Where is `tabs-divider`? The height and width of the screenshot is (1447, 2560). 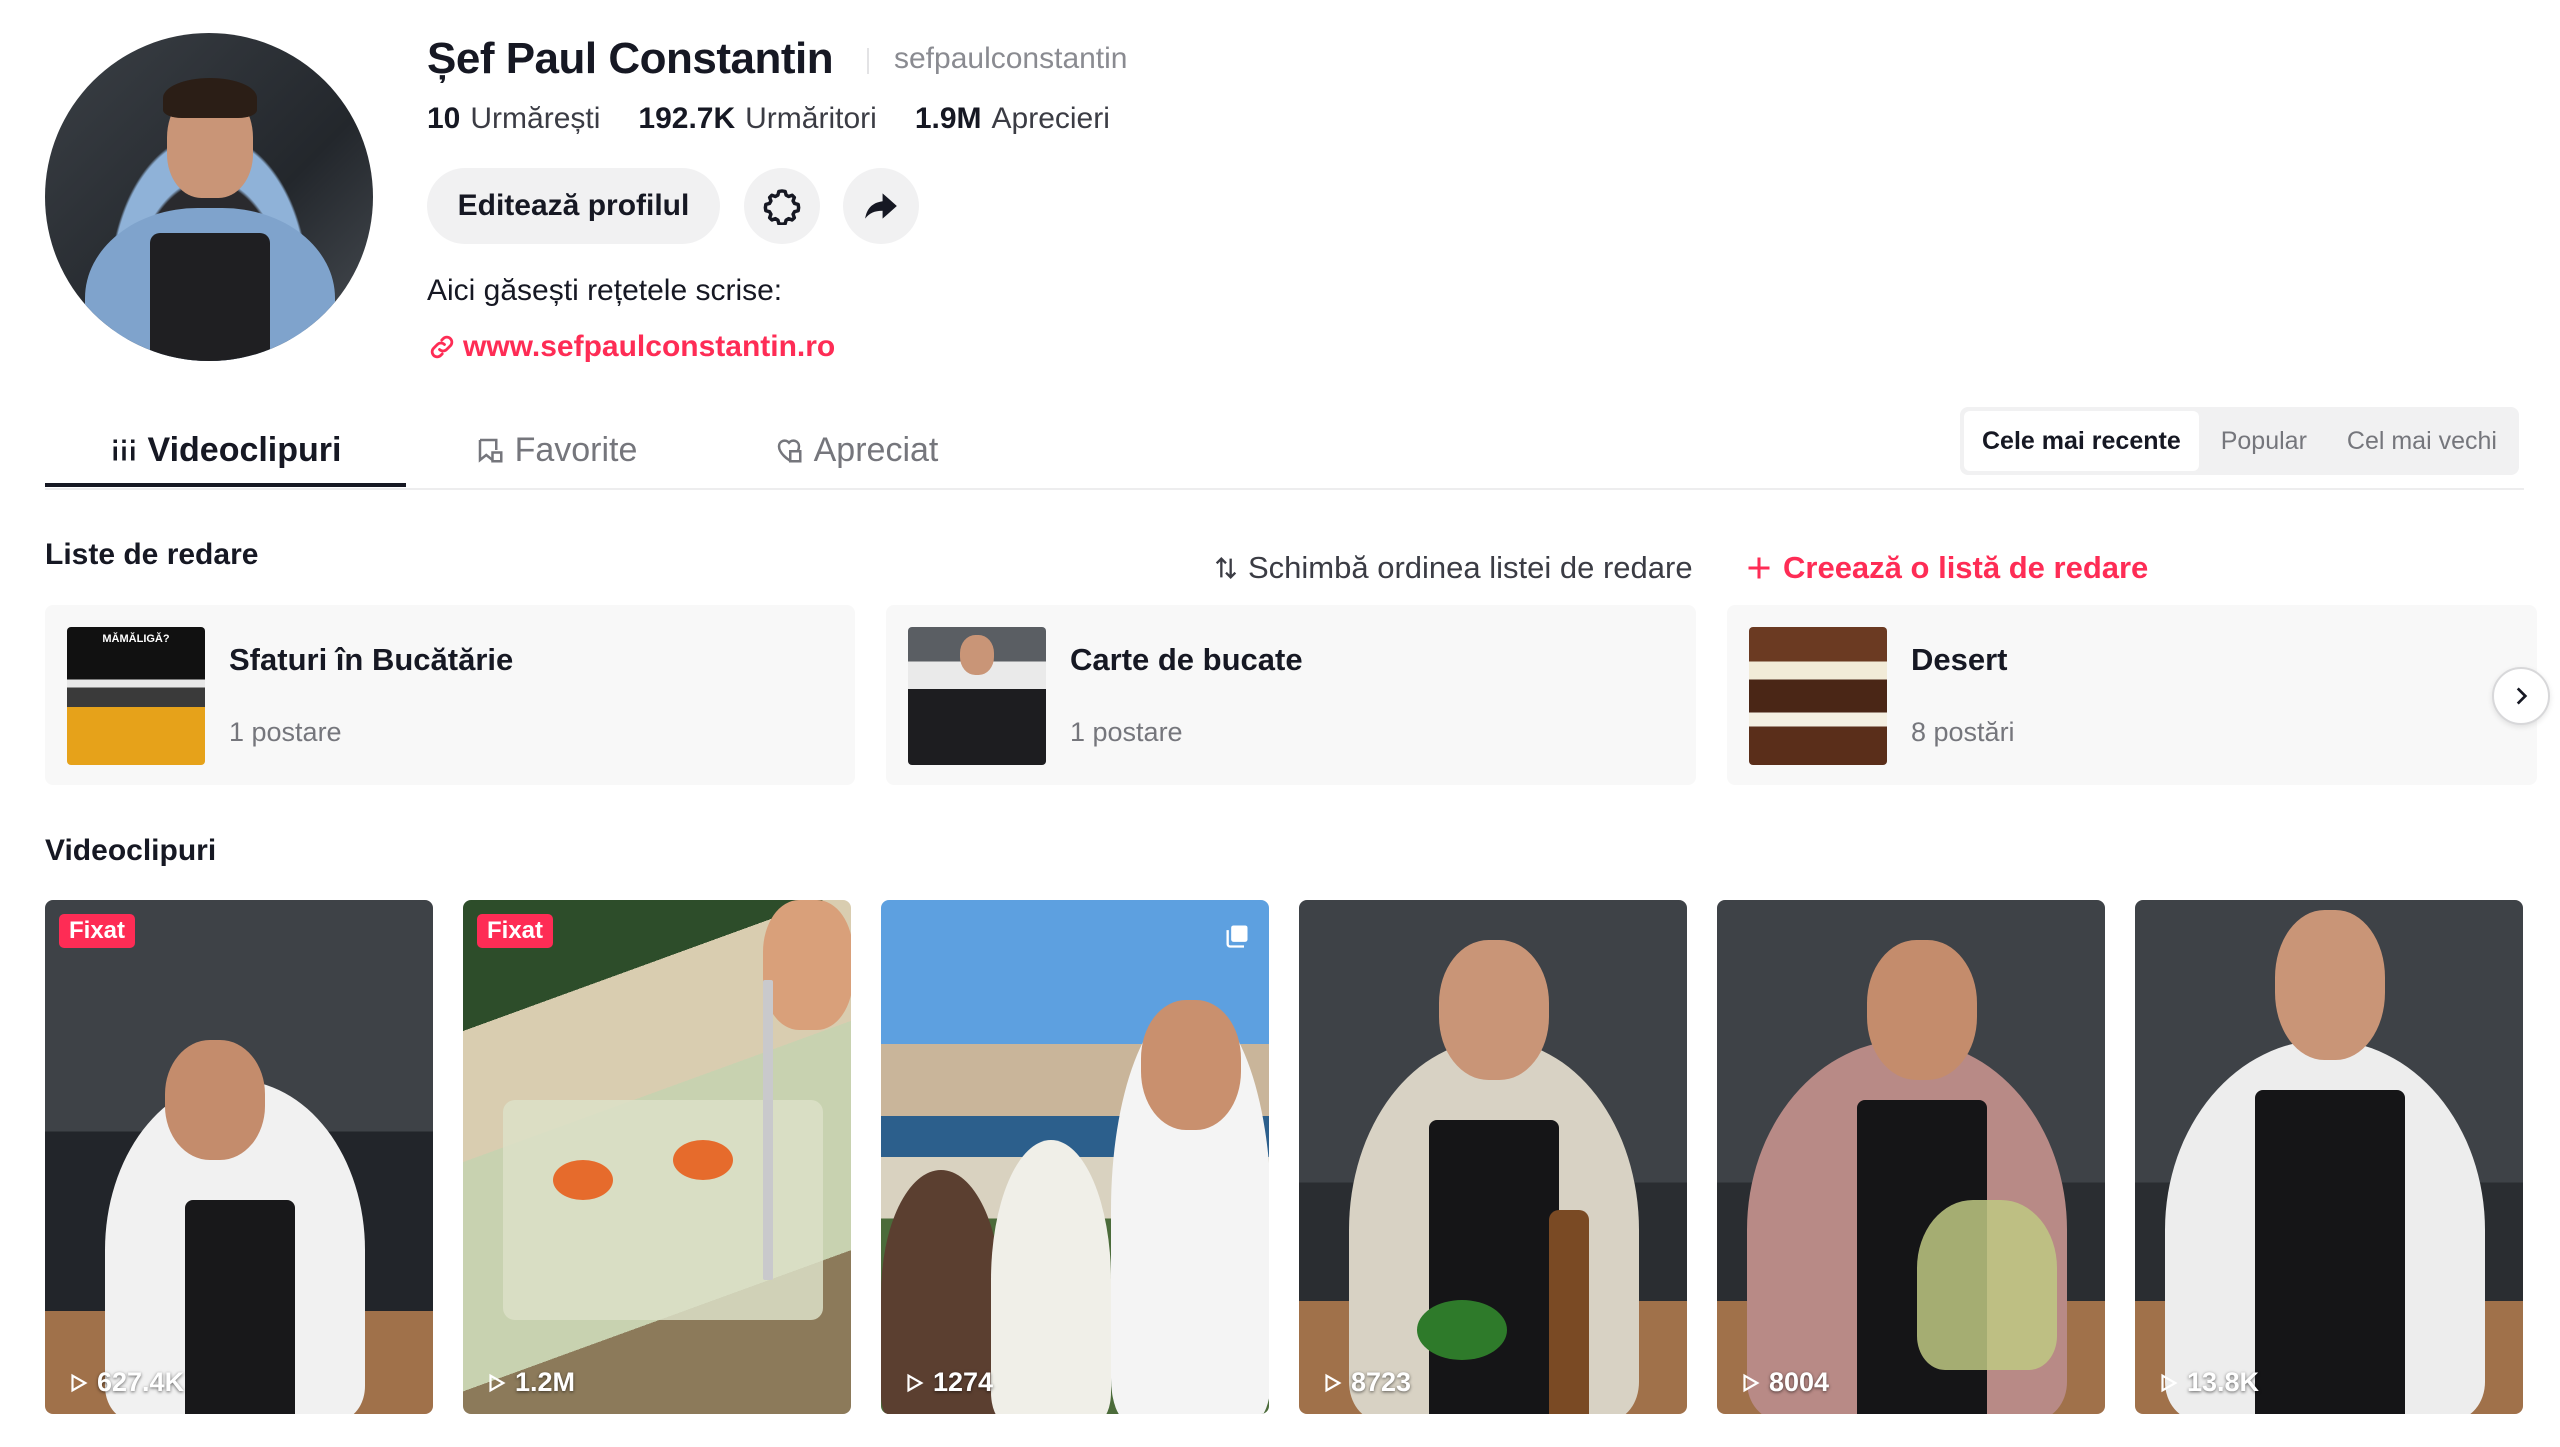
tabs-divider is located at coordinates (1284, 489).